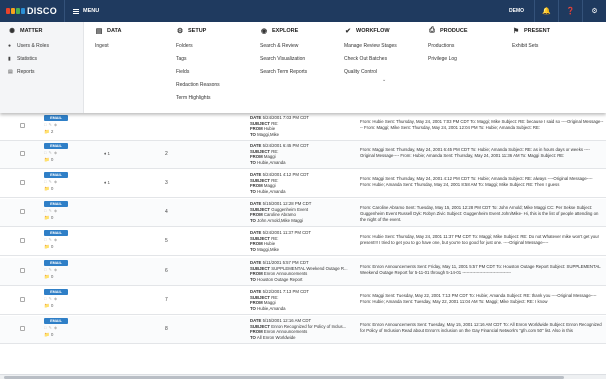 The width and height of the screenshot is (606, 379). Describe the element at coordinates (370, 59) in the screenshot. I see `menu-item-check-out-batches: Check Out Batches` at that location.